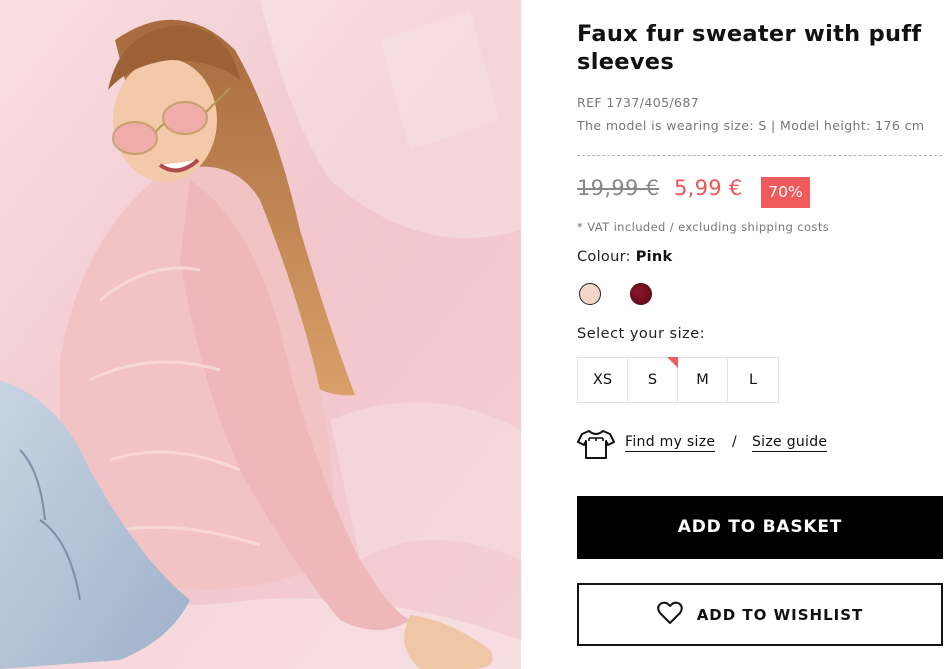  I want to click on add-to-basket-button: ADD TO BASKET, so click(760, 527).